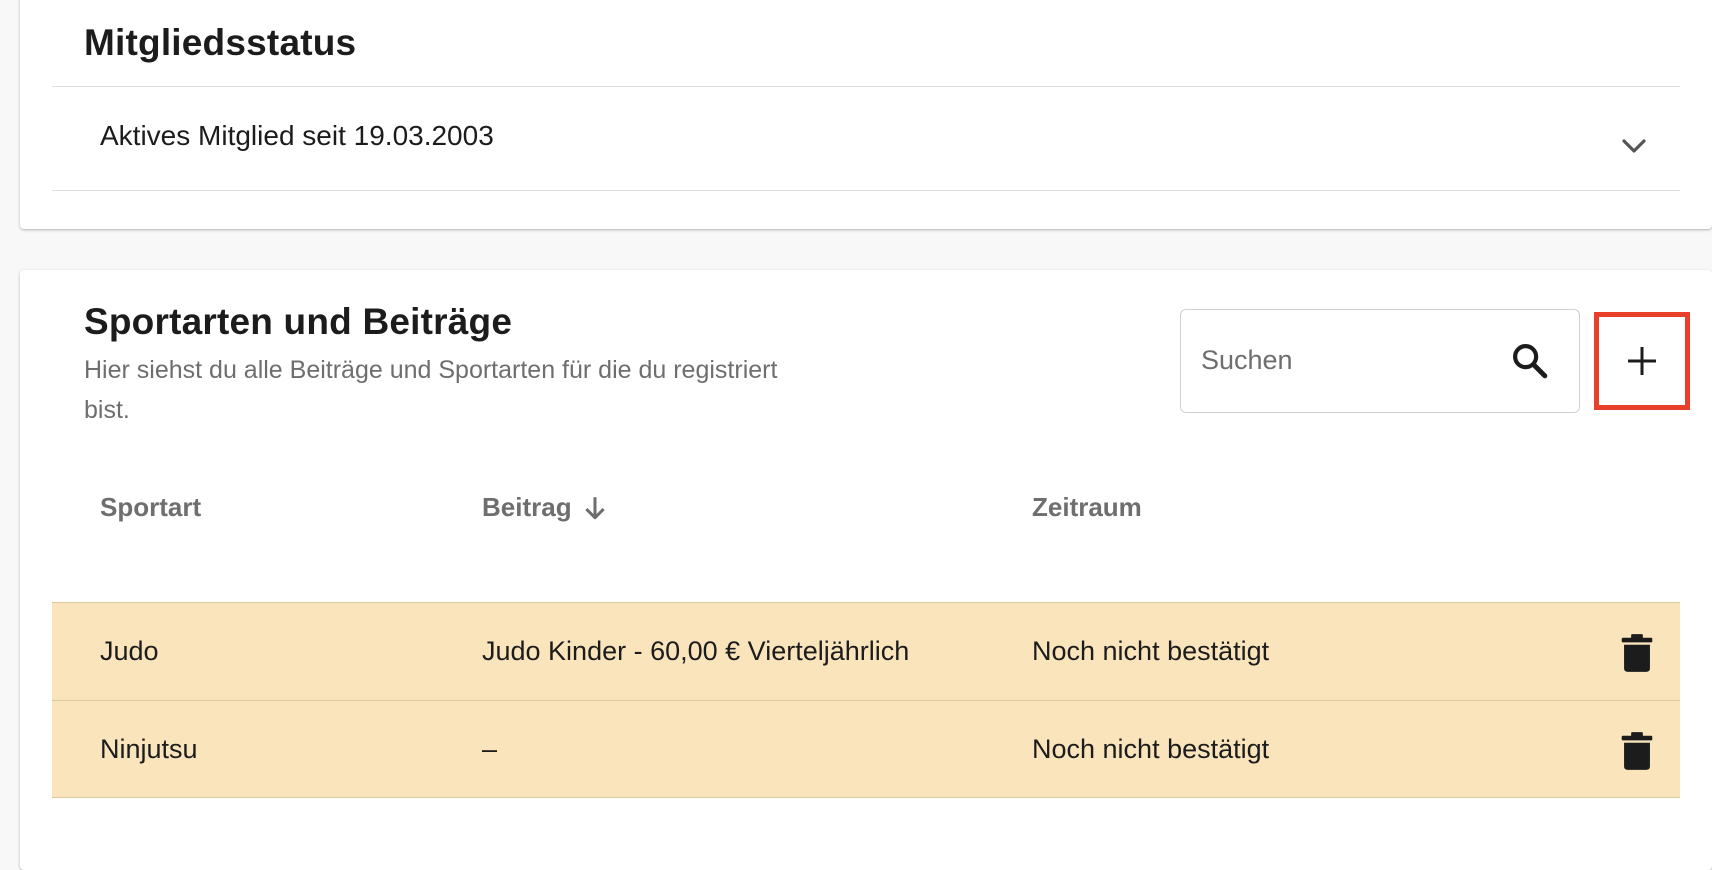 The width and height of the screenshot is (1712, 870). I want to click on search-input, so click(1346, 360).